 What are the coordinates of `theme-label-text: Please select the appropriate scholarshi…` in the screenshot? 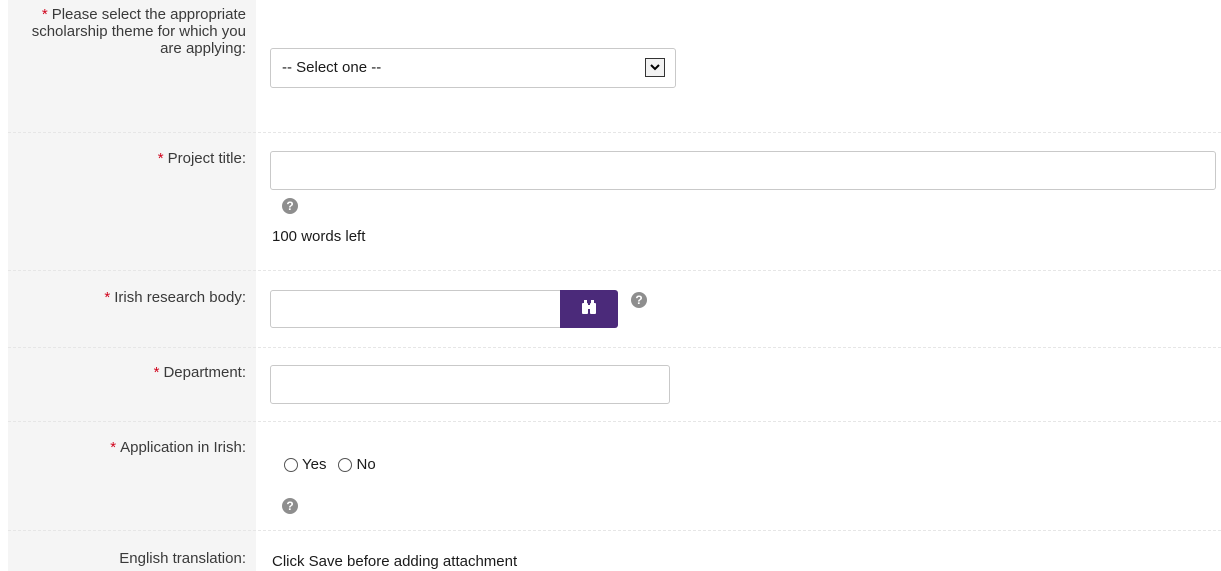 It's located at (138, 31).